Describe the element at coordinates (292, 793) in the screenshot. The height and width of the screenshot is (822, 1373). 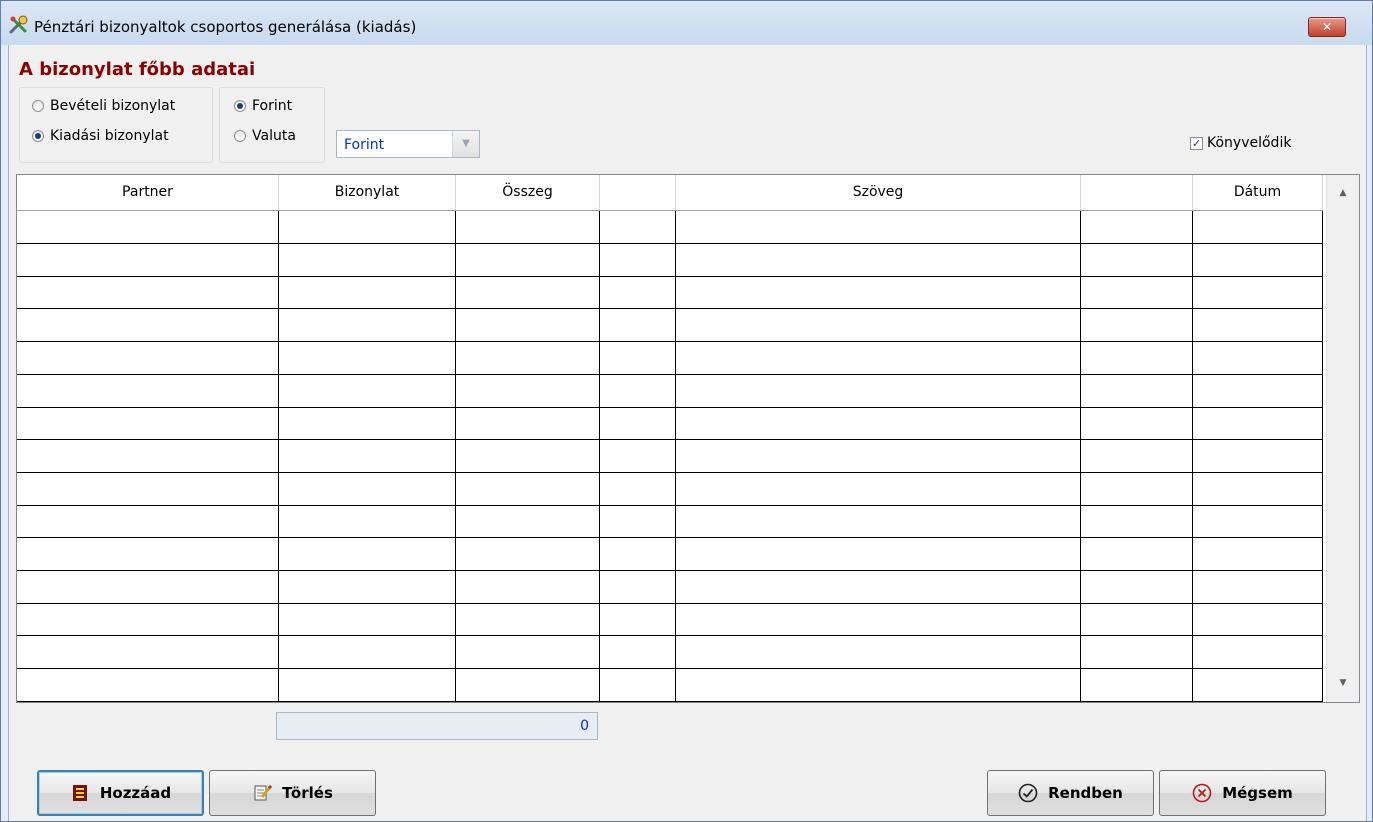
I see `delete-button: Törlés` at that location.